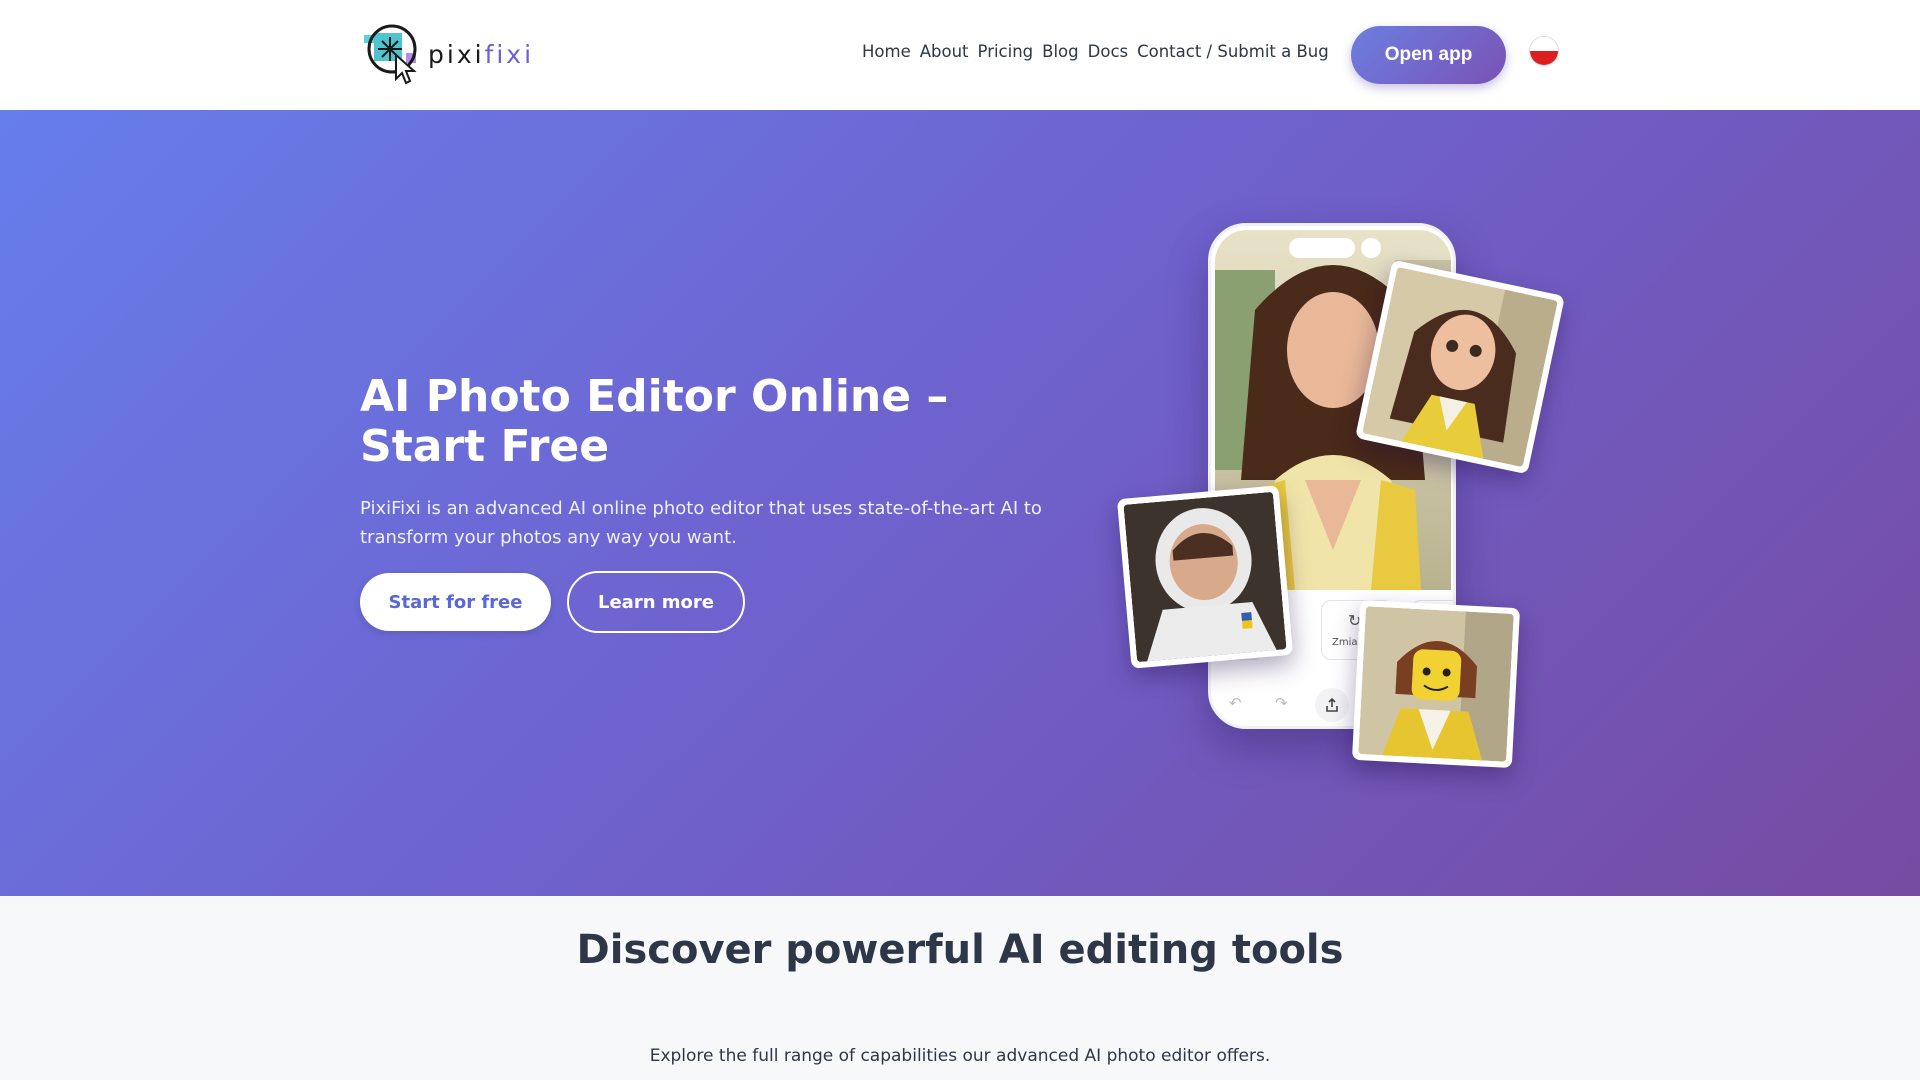  What do you see at coordinates (960, 950) in the screenshot?
I see `features-title: Discover powerful AI editing tools` at bounding box center [960, 950].